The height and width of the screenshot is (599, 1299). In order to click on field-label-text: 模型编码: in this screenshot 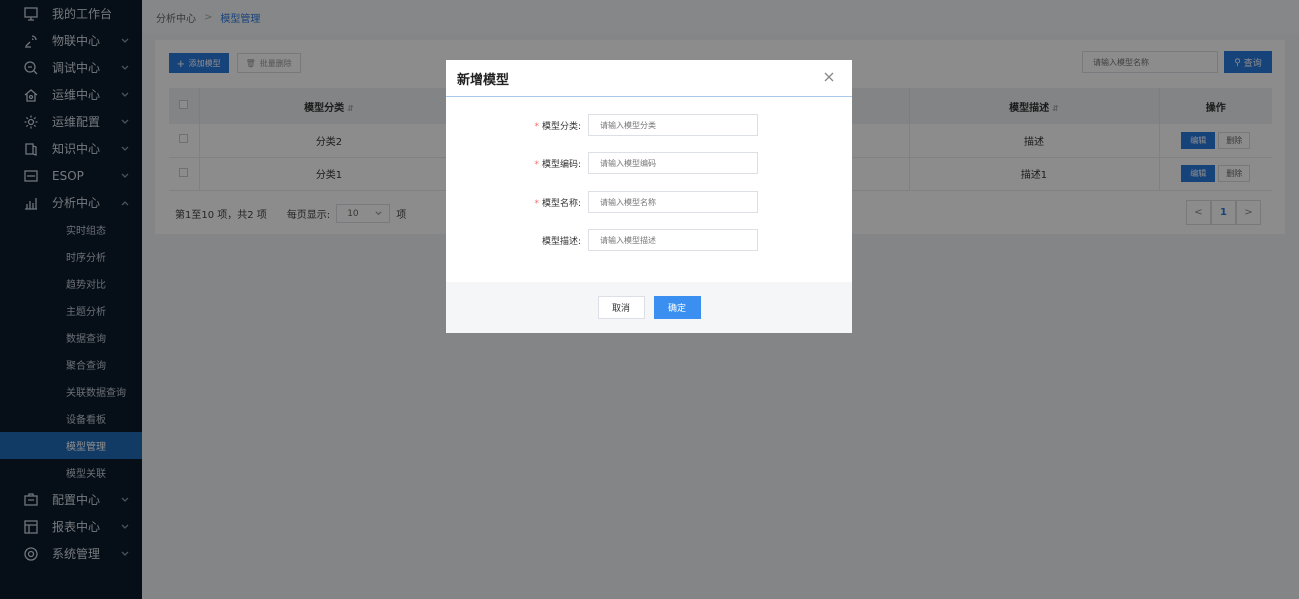, I will do `click(561, 164)`.